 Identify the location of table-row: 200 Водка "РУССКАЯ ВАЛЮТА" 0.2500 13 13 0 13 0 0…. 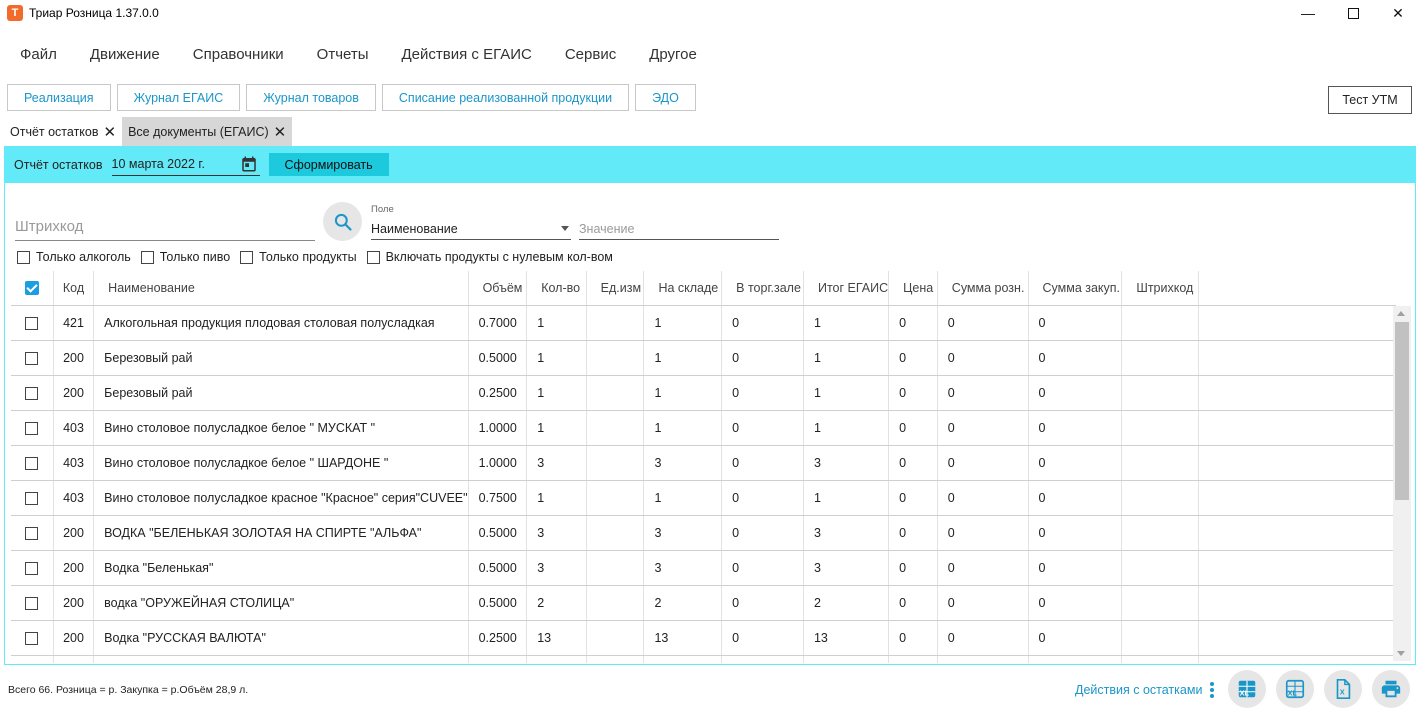
(703, 638).